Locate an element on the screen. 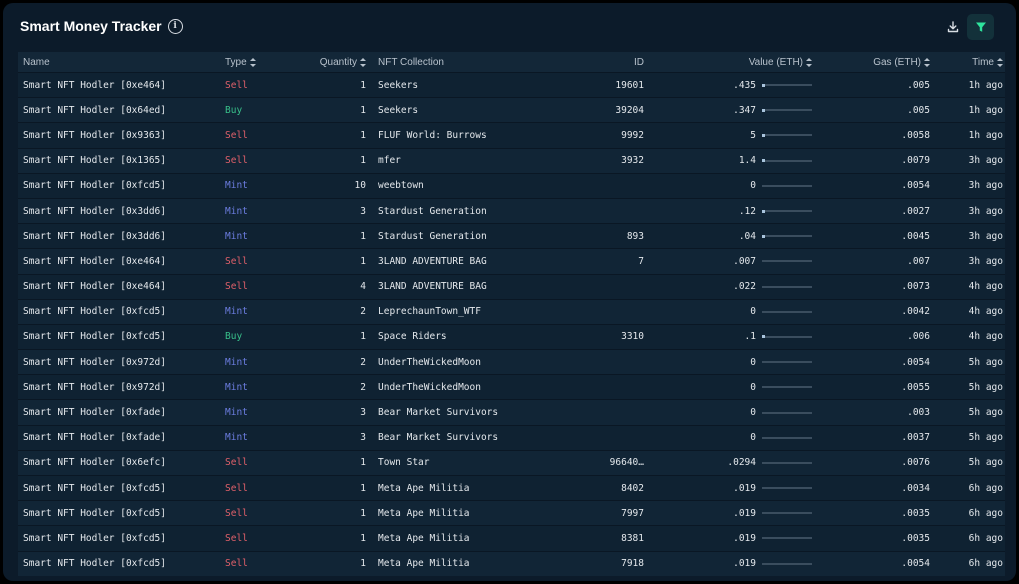 The image size is (1019, 584). column-header-gas: Gas (ETH) is located at coordinates (871, 62).